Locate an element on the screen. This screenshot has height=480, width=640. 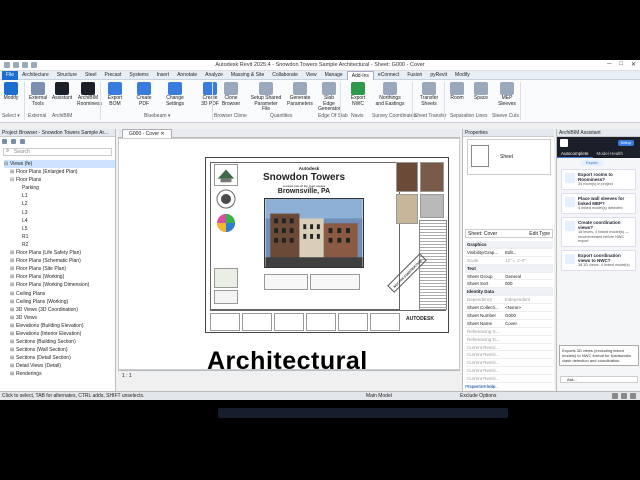
properties-help-link: Properties help is located at coordinates (480, 386).